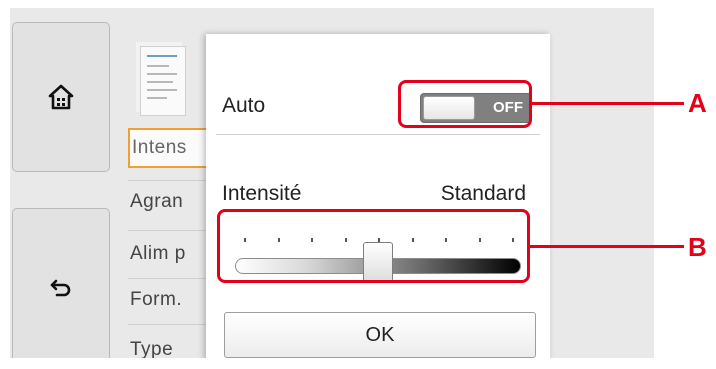 The width and height of the screenshot is (716, 369). What do you see at coordinates (378, 134) in the screenshot?
I see `dialog-divider` at bounding box center [378, 134].